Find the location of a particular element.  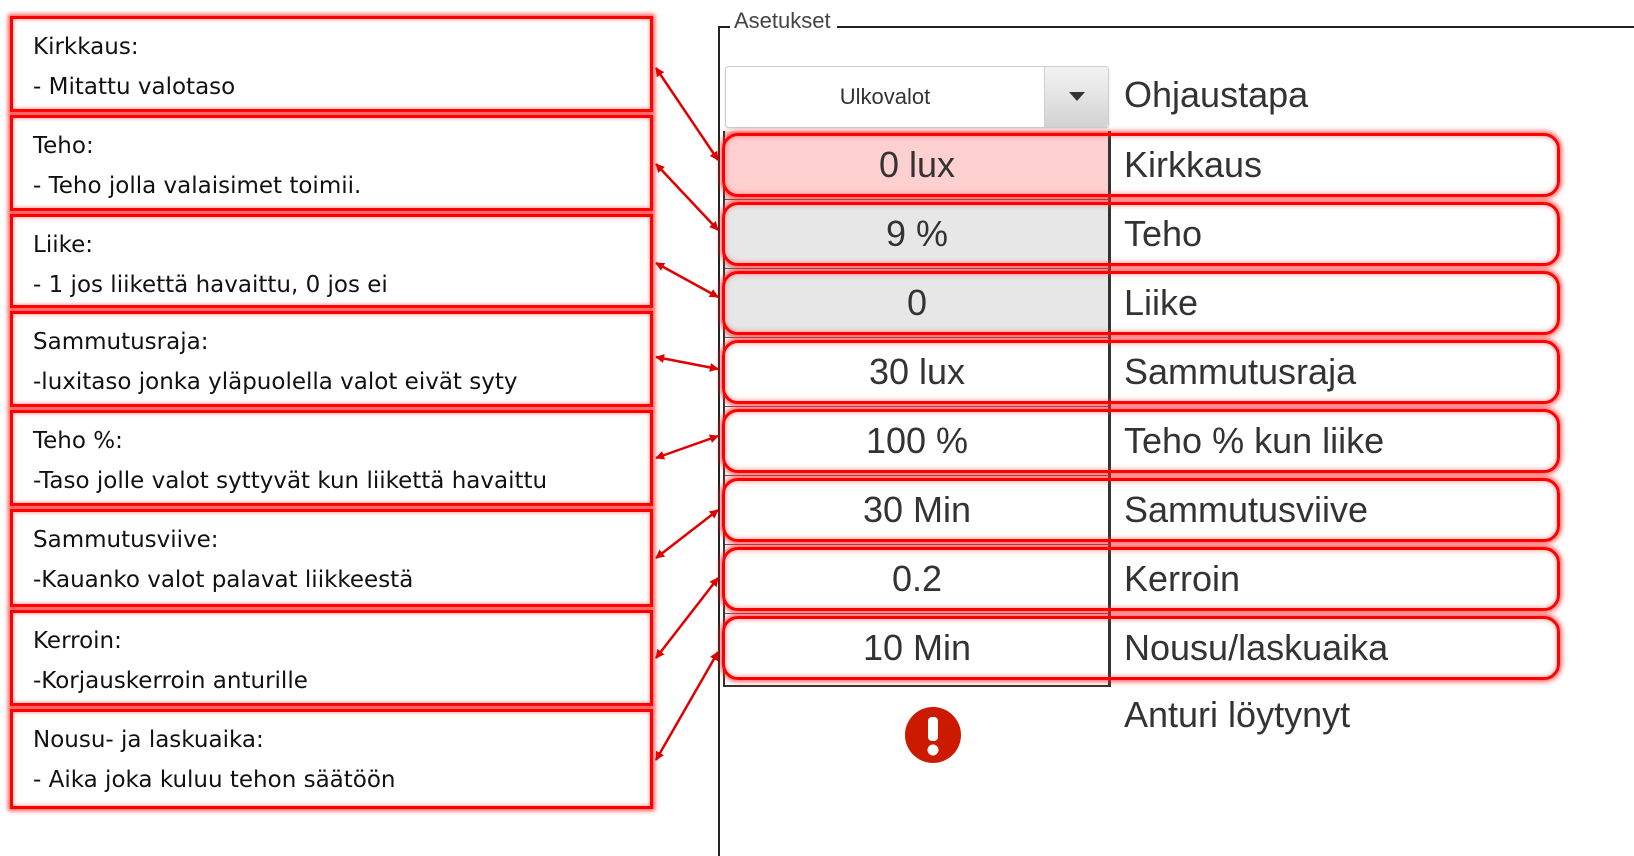

control-mode-value: Ulkovalot is located at coordinates (885, 96).